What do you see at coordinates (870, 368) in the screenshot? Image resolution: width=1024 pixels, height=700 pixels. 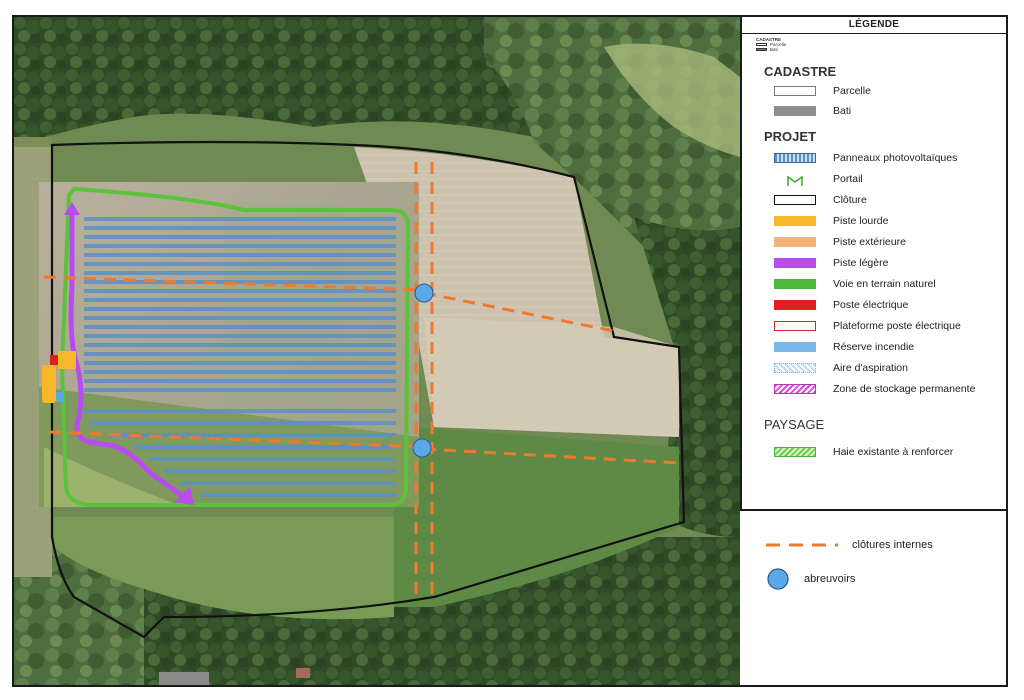 I see `legend-label: Aire d'aspiration` at bounding box center [870, 368].